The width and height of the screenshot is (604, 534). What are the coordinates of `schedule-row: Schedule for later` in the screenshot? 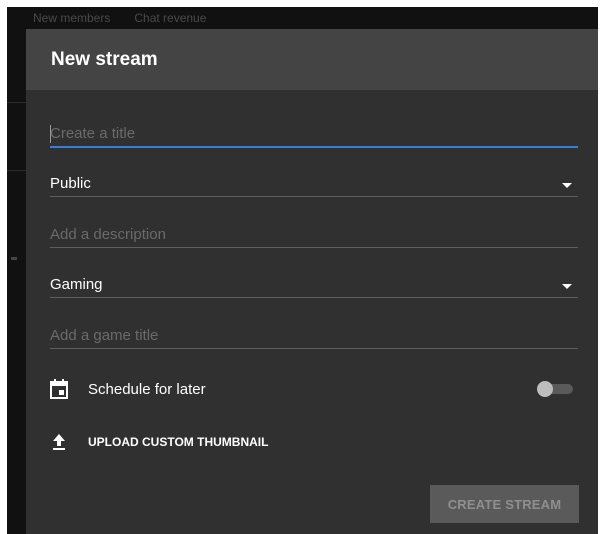 It's located at (128, 389).